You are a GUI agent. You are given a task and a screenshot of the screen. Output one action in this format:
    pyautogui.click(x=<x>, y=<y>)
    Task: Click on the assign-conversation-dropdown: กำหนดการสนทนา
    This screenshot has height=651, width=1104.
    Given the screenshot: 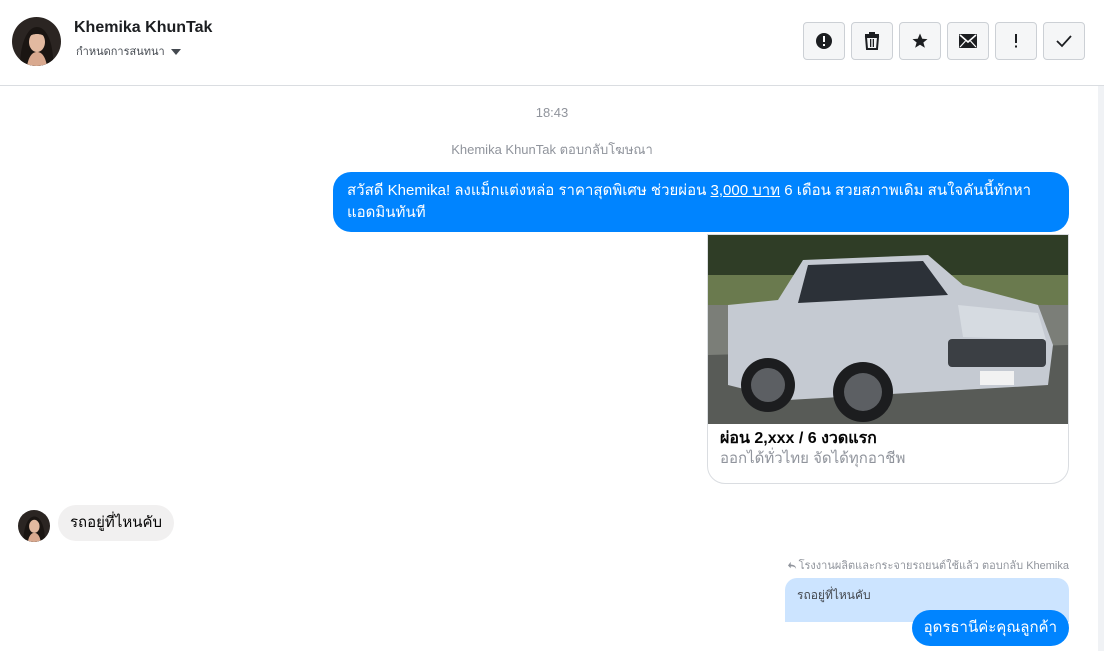 What is the action you would take?
    pyautogui.click(x=128, y=51)
    